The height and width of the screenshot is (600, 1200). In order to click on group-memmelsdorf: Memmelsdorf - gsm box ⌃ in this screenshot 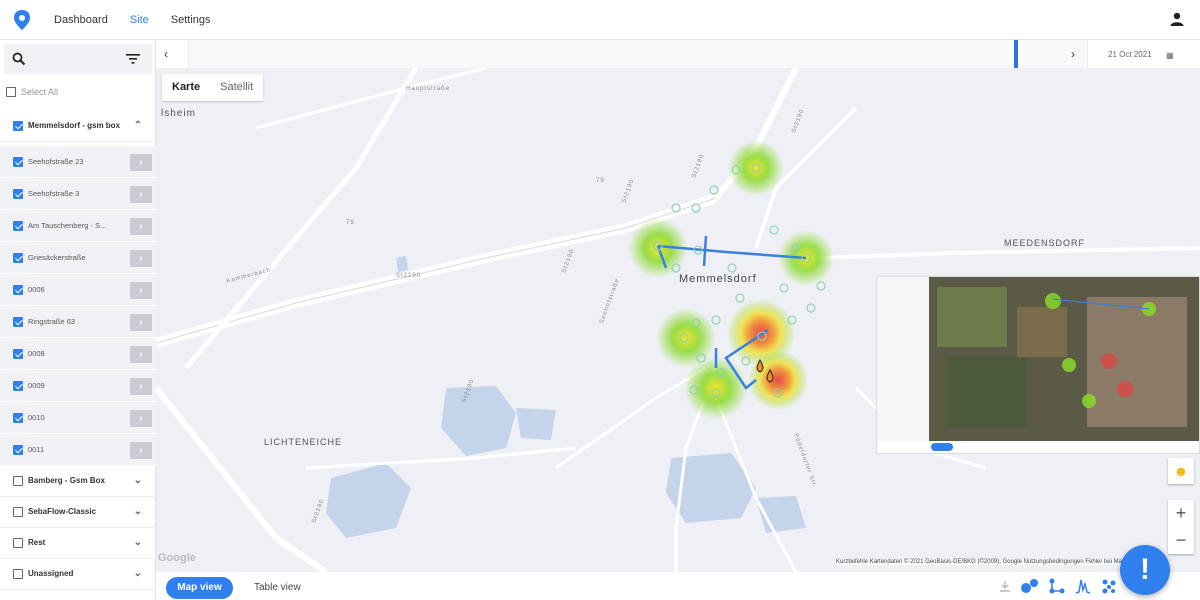, I will do `click(78, 126)`.